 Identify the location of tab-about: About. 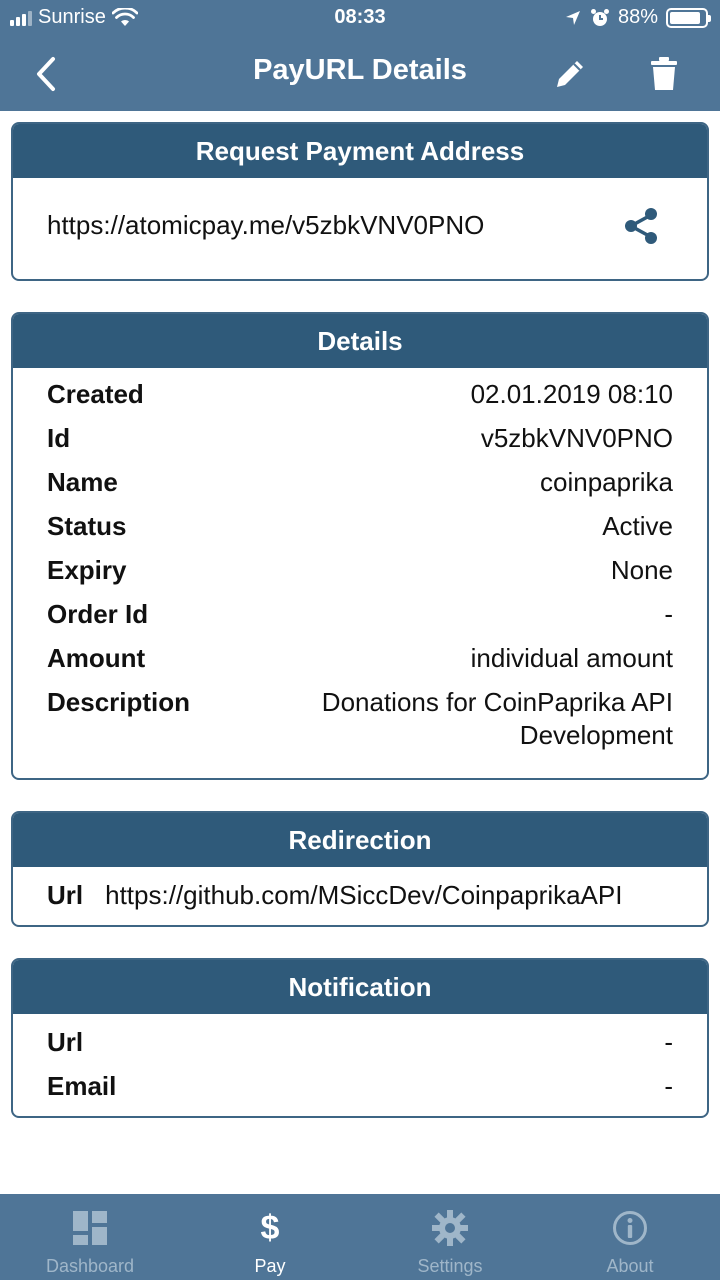
(630, 1237).